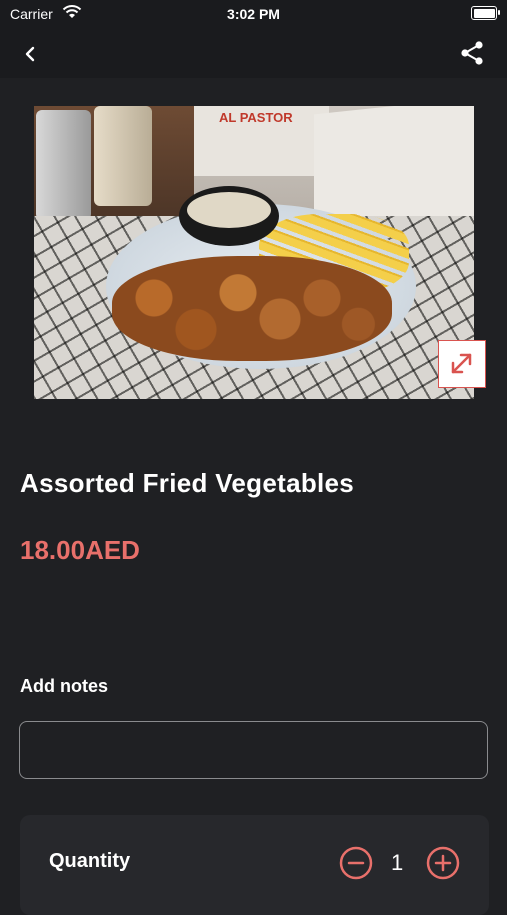  Describe the element at coordinates (397, 862) in the screenshot. I see `quantity-value: 1` at that location.